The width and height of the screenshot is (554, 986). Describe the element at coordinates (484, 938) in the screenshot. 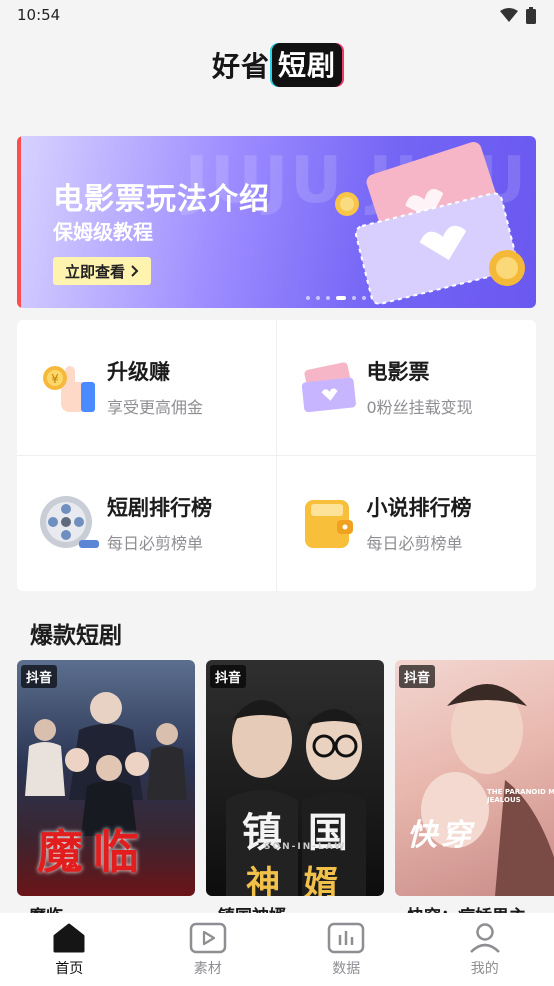

I see `user-icon` at that location.